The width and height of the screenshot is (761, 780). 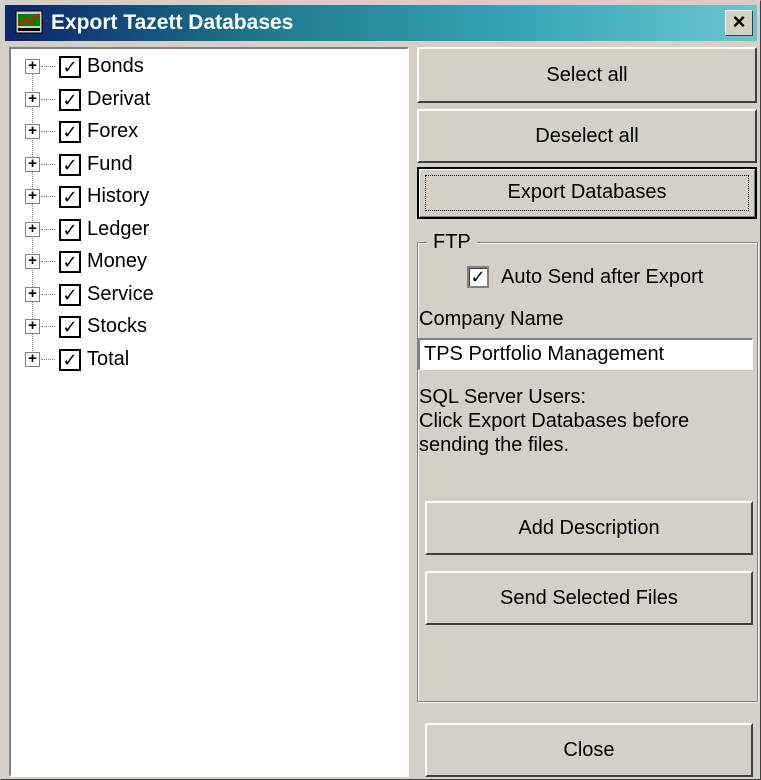 I want to click on sql-note-line3: sending the files., so click(x=494, y=445).